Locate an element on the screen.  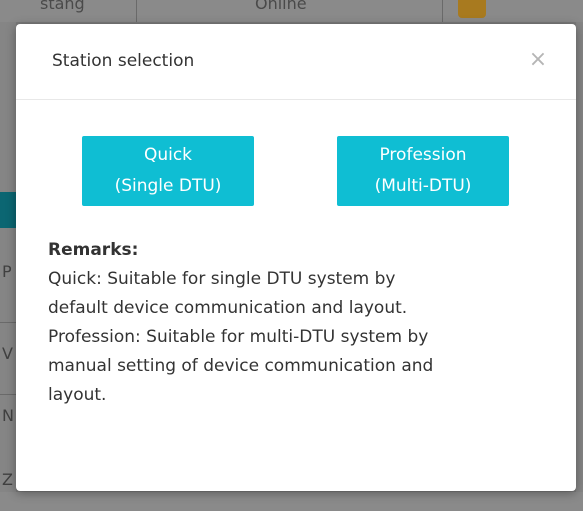
background-left-letter: V is located at coordinates (7, 353).